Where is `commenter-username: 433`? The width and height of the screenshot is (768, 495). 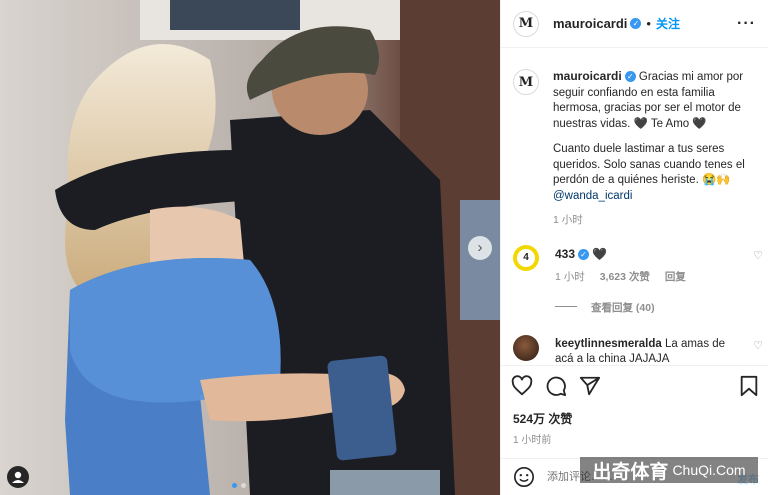
commenter-username: 433 is located at coordinates (565, 254).